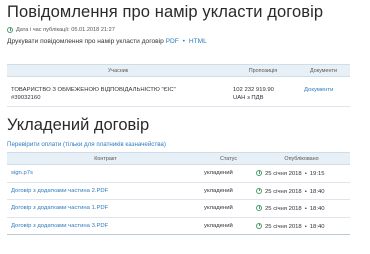 The image size is (370, 254). What do you see at coordinates (248, 97) in the screenshot?
I see `offer-currency: UAH з ПДВ` at bounding box center [248, 97].